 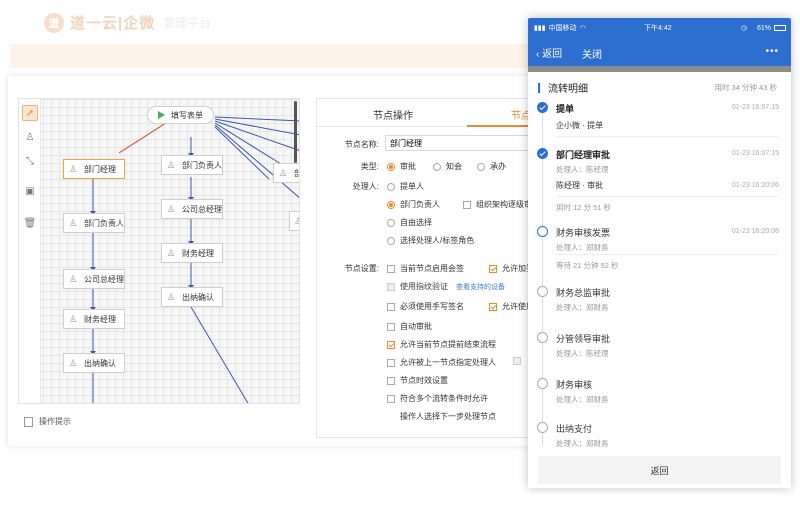 What do you see at coordinates (743, 28) in the screenshot?
I see `alarm-icon: ◷` at bounding box center [743, 28].